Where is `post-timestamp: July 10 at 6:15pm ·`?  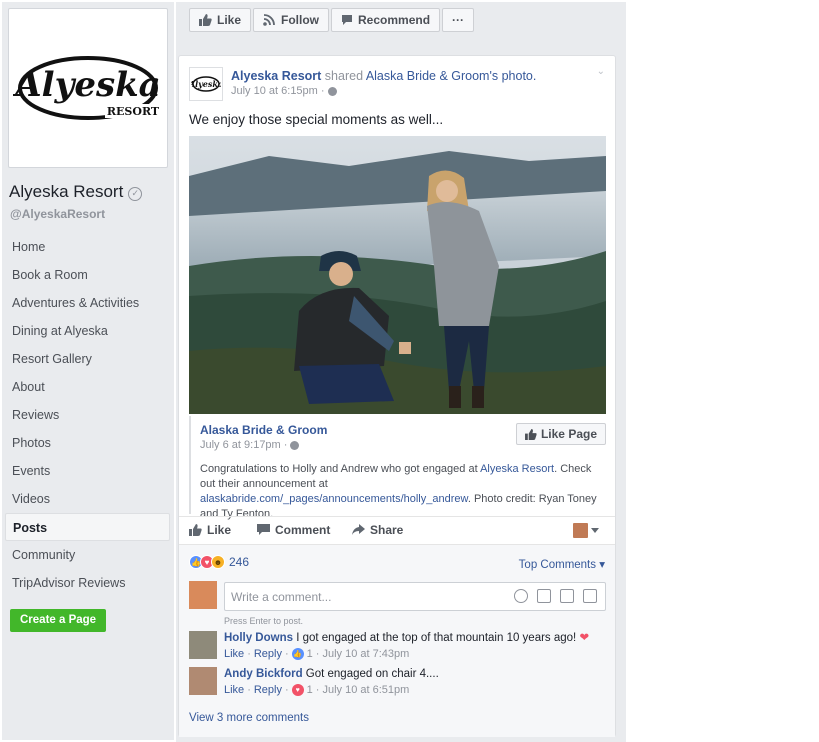 post-timestamp: July 10 at 6:15pm · is located at coordinates (284, 91).